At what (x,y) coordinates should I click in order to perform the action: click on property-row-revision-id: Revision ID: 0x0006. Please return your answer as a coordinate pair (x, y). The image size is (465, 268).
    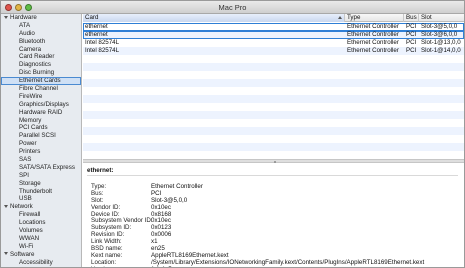
    Looking at the image, I should click on (275, 235).